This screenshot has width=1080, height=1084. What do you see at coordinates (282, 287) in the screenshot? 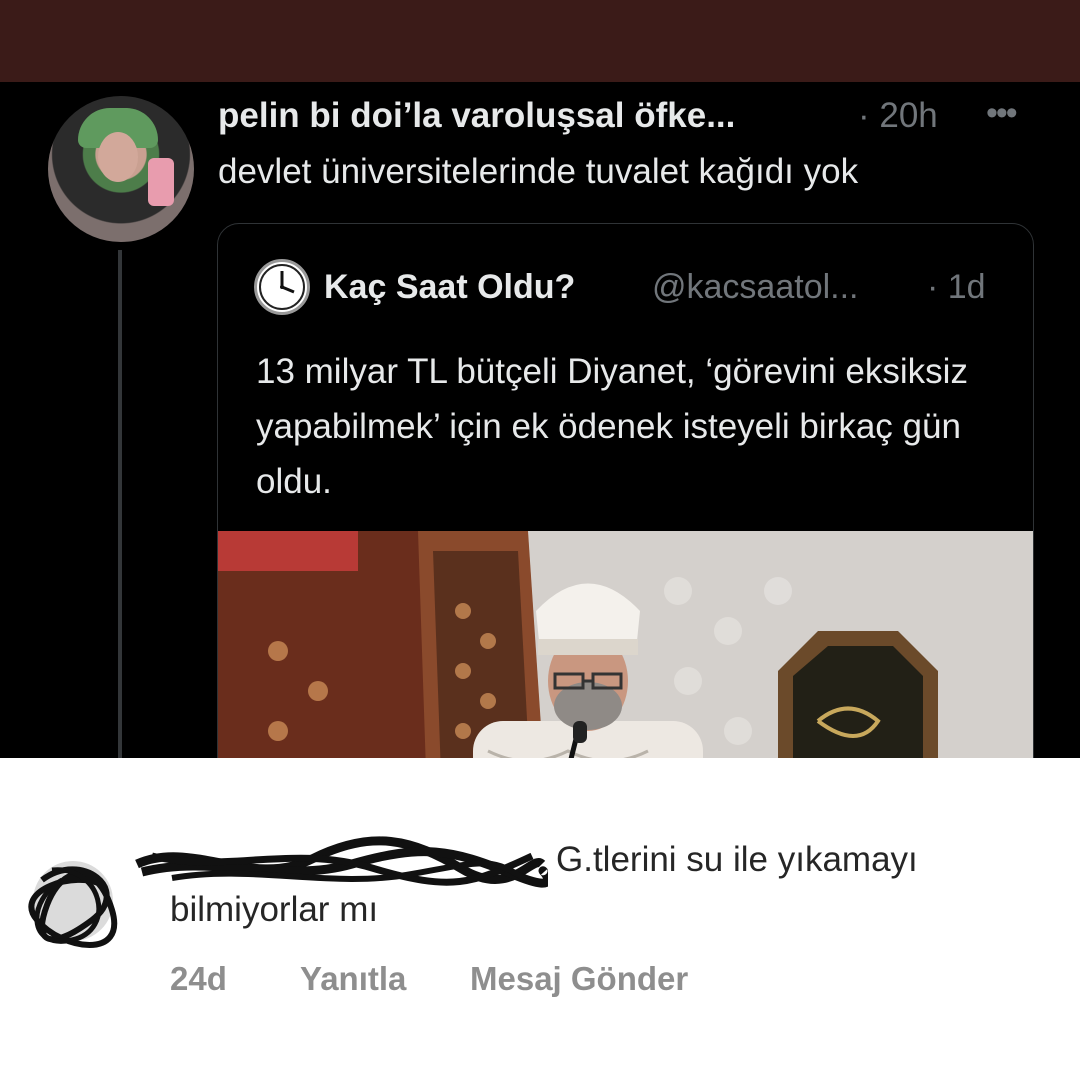
I see `clock-icon` at bounding box center [282, 287].